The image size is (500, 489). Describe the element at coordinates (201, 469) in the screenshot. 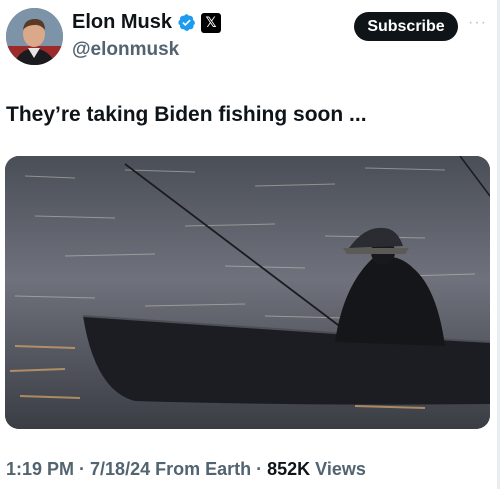

I see `tweet-source: From Earth` at that location.